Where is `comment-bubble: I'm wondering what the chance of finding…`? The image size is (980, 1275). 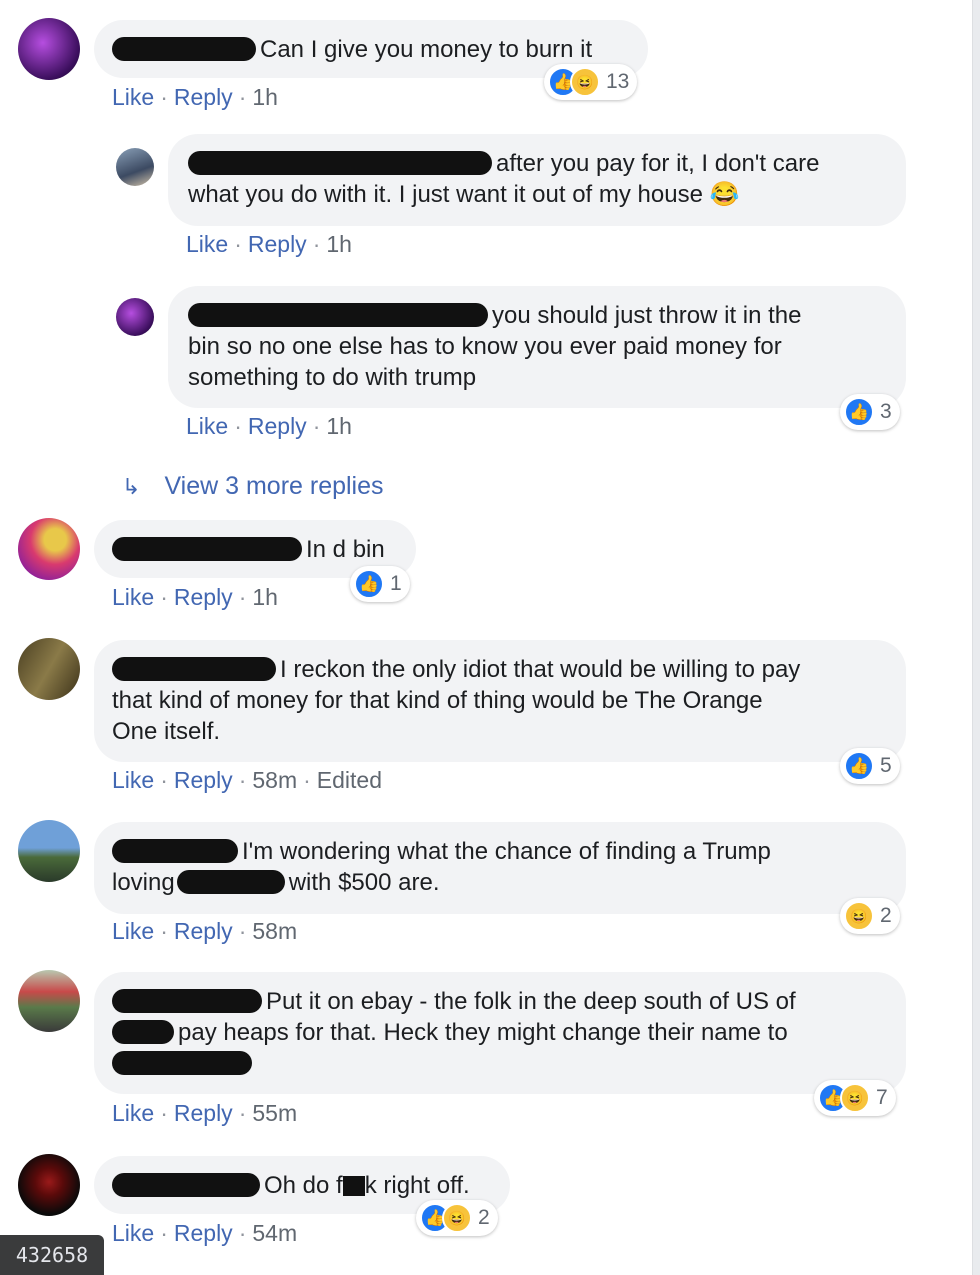 comment-bubble: I'm wondering what the chance of finding… is located at coordinates (500, 868).